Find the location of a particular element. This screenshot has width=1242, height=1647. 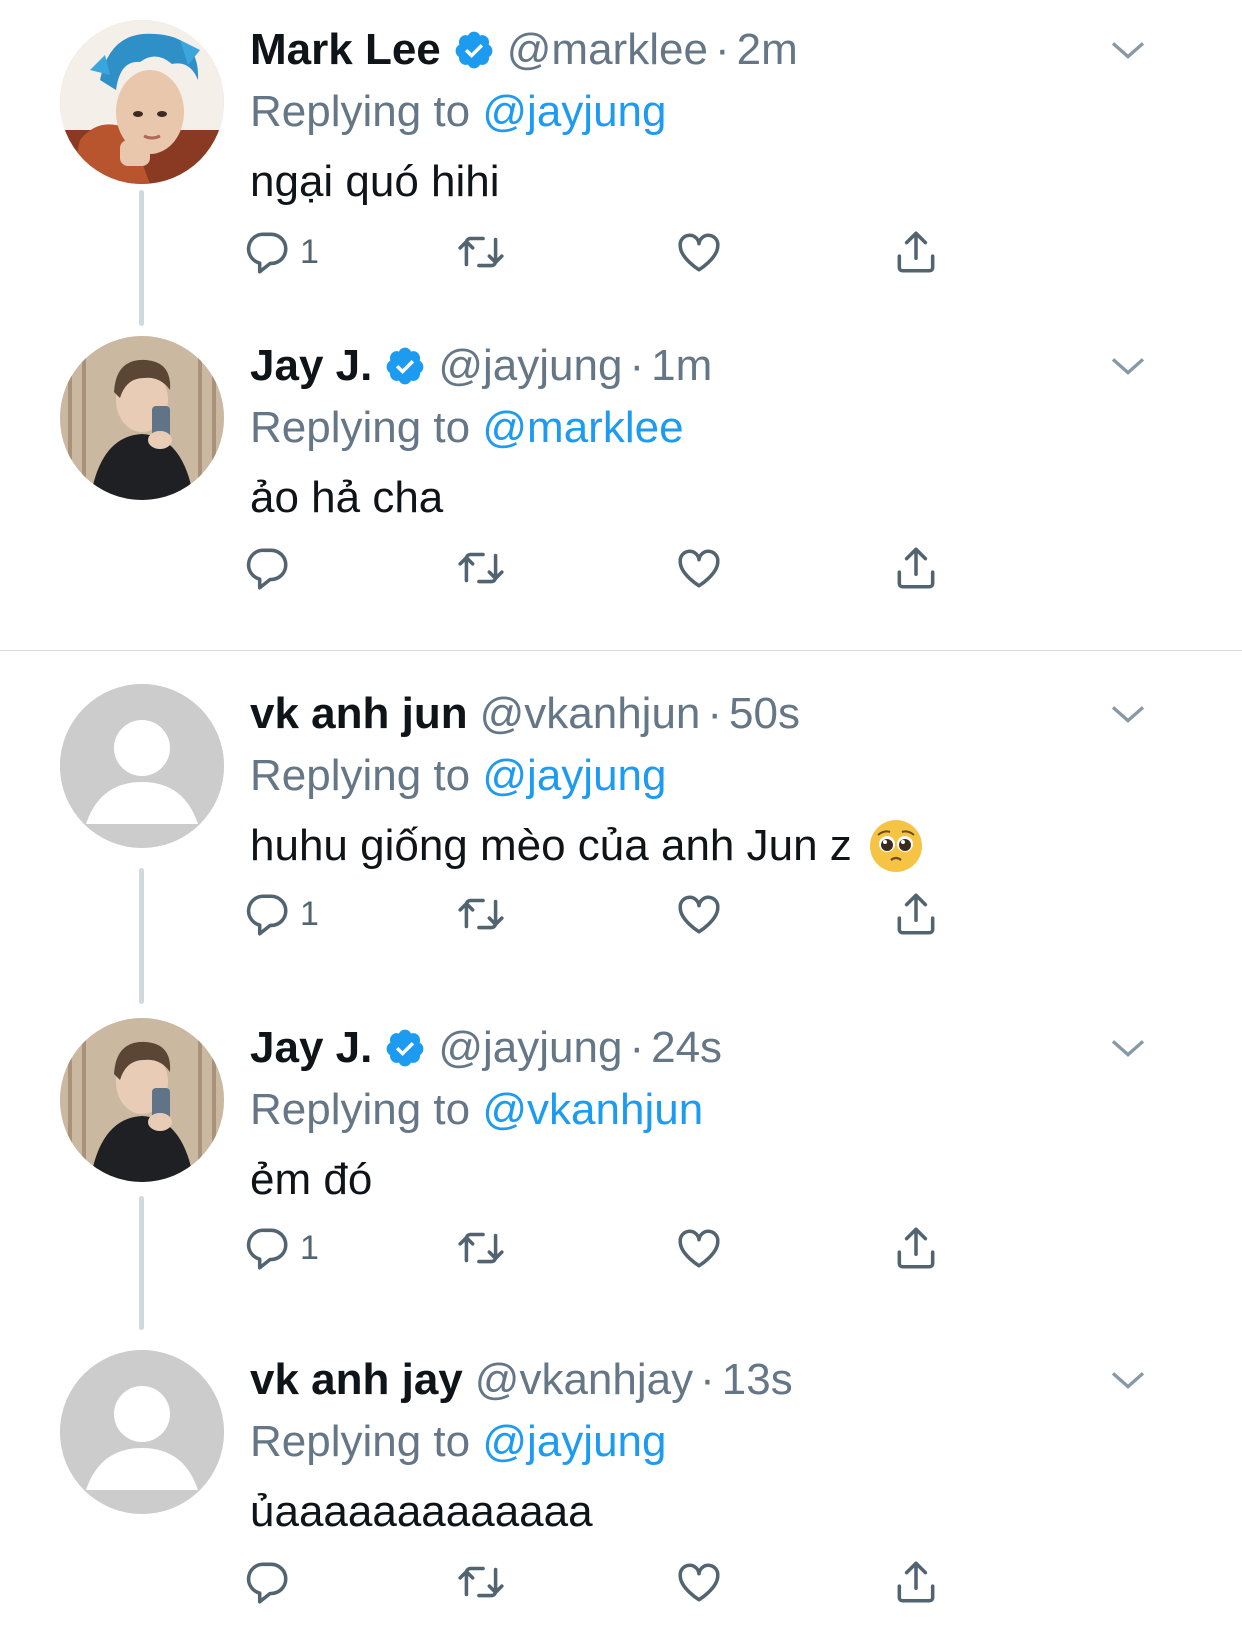

handle: @vkanhjun is located at coordinates (590, 714).